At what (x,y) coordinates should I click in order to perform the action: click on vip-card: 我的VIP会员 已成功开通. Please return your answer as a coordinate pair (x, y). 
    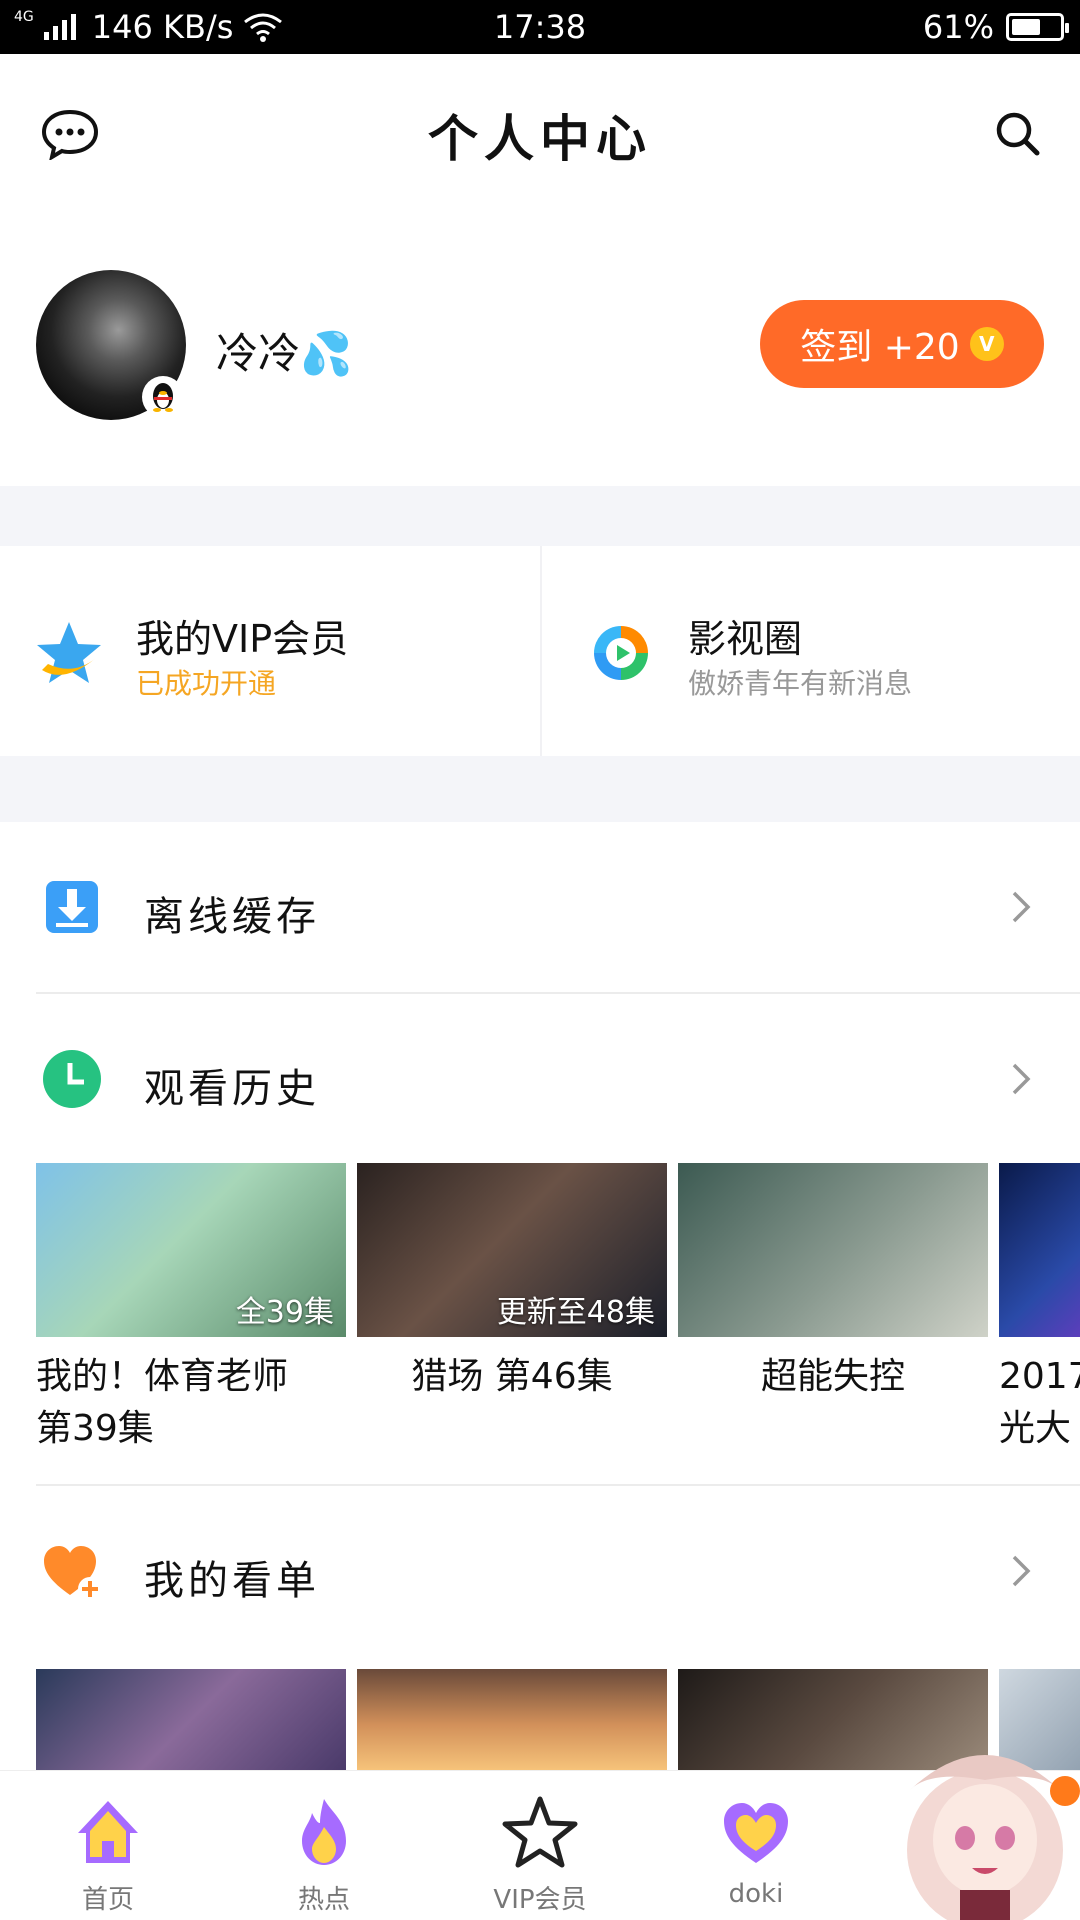
    Looking at the image, I should click on (270, 651).